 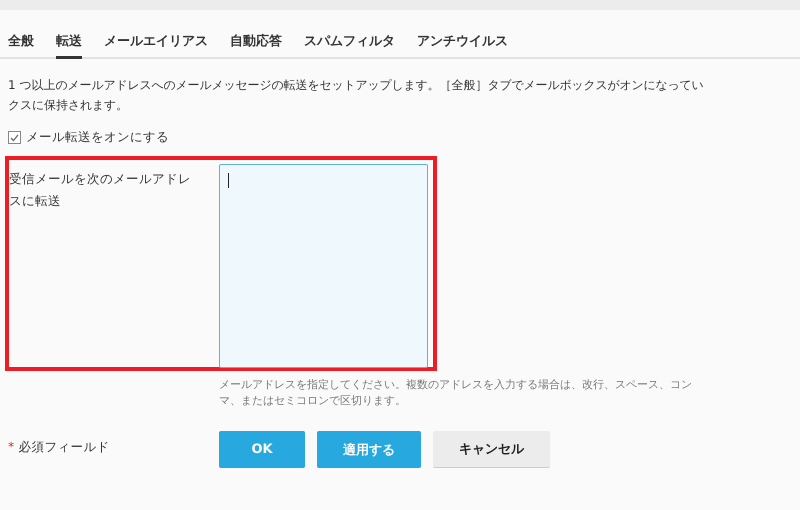 I want to click on tab: 全般, so click(x=21, y=45).